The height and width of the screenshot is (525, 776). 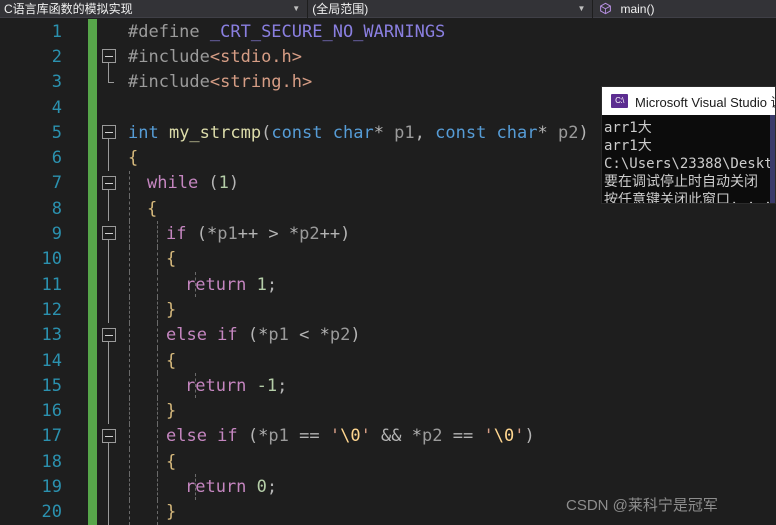 I want to click on code-line: 18 {, so click(x=388, y=462).